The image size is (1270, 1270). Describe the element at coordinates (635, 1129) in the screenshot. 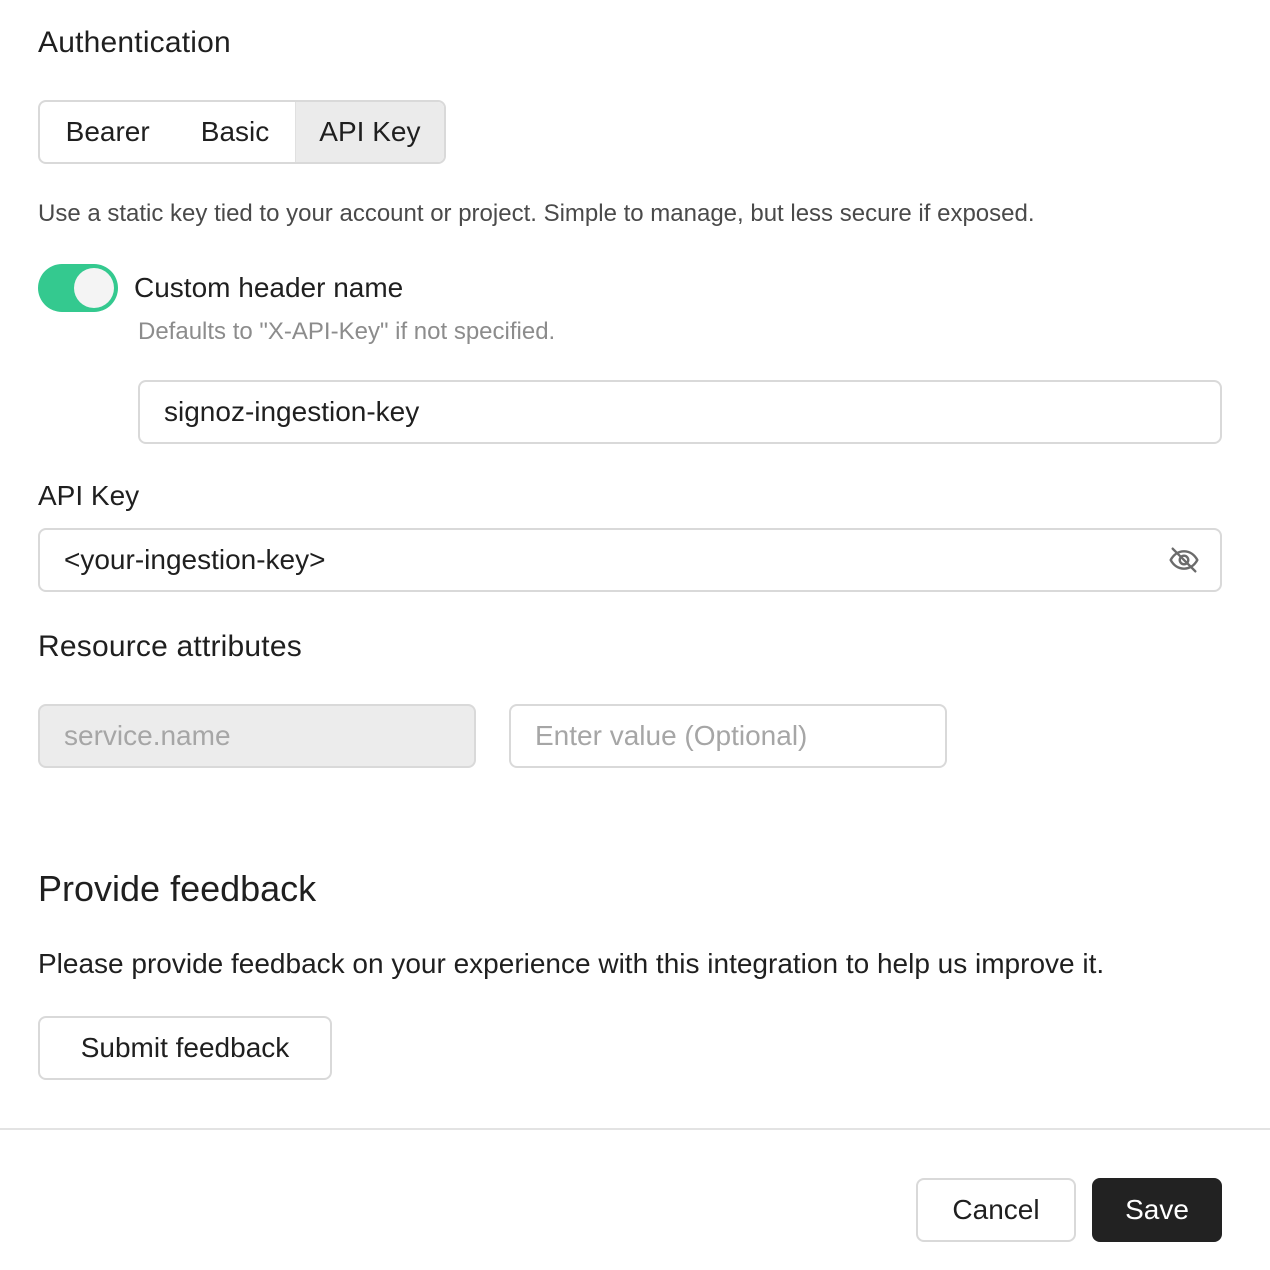

I see `footer-divider` at that location.